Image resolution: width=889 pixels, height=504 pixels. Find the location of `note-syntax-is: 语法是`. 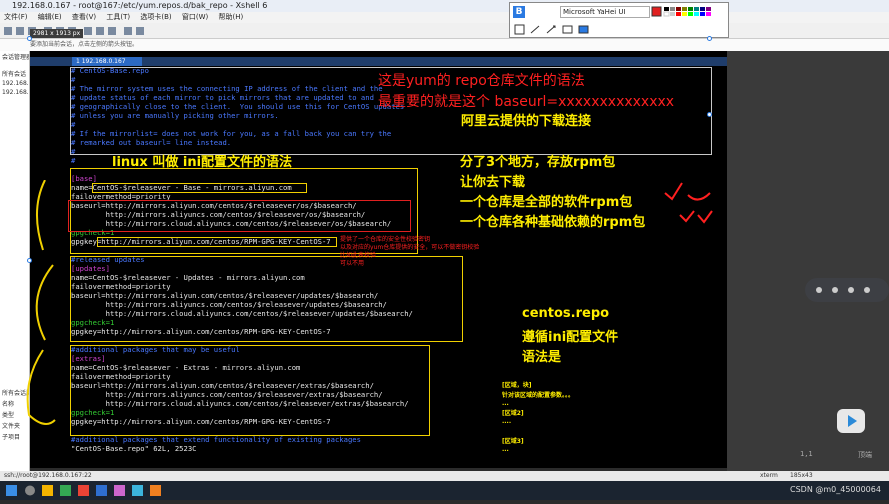

note-syntax-is: 语法是 is located at coordinates (542, 357).